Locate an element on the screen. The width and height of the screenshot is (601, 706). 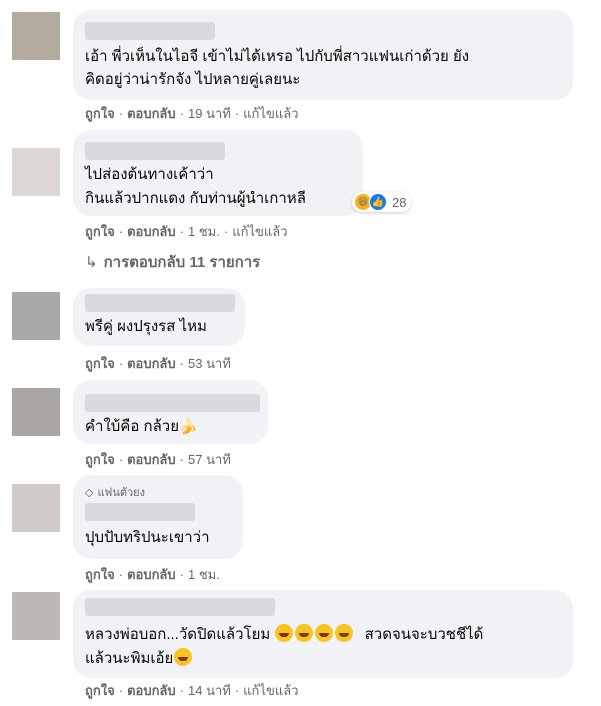
comment-text: คำใบ้คือ กล้วย🍌 is located at coordinates (141, 427).